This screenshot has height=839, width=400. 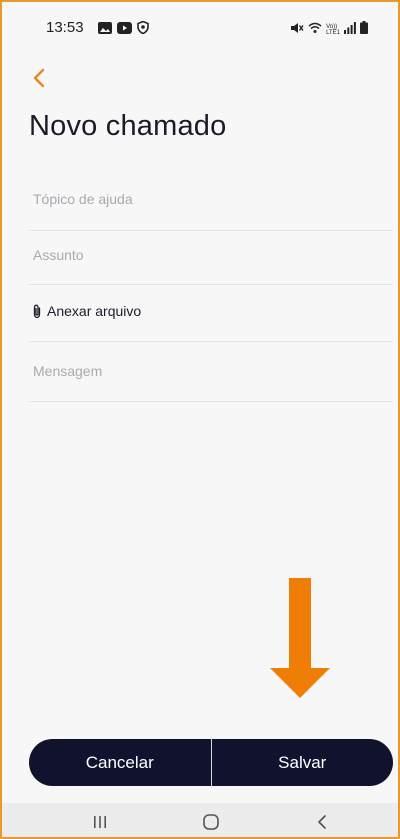 I want to click on message-field-container, so click(x=211, y=378).